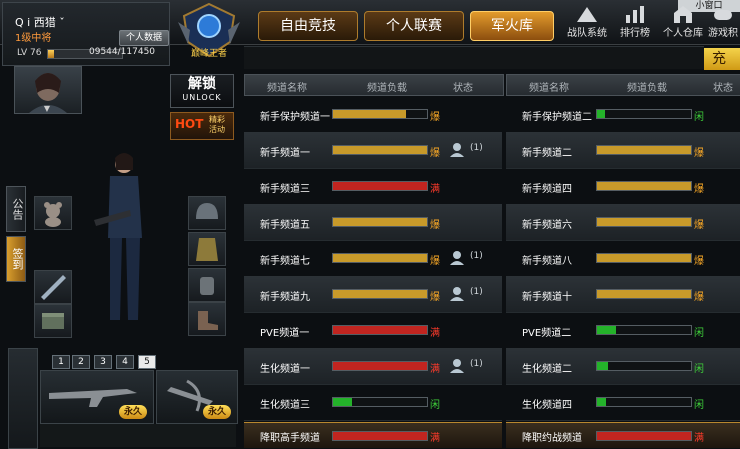 The width and height of the screenshot is (740, 449). Describe the element at coordinates (118, 236) in the screenshot. I see `character-figure` at that location.